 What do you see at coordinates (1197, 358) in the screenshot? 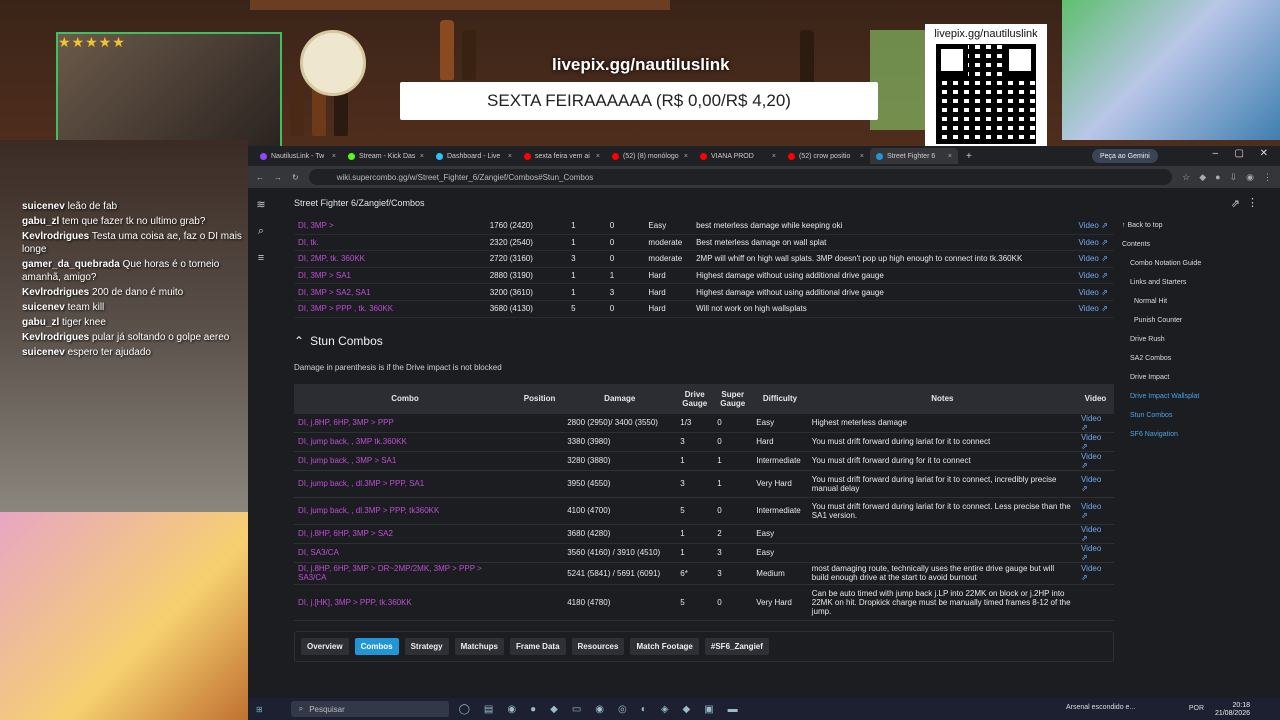
I see `toc-item: SA2 Combos` at bounding box center [1197, 358].